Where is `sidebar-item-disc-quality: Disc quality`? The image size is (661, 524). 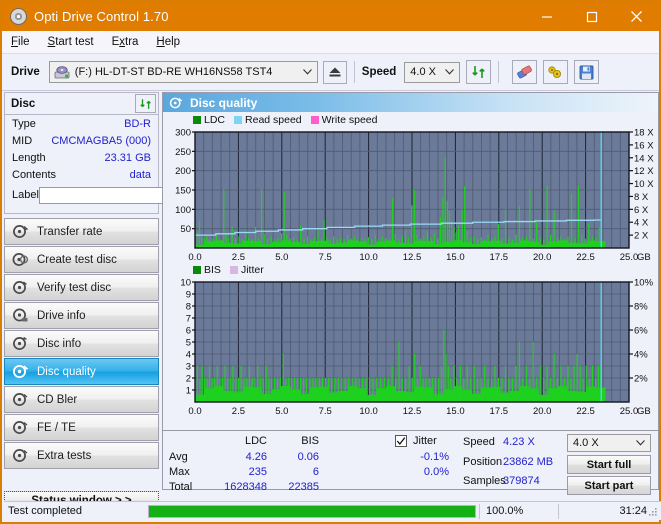 sidebar-item-disc-quality: Disc quality is located at coordinates (81, 371).